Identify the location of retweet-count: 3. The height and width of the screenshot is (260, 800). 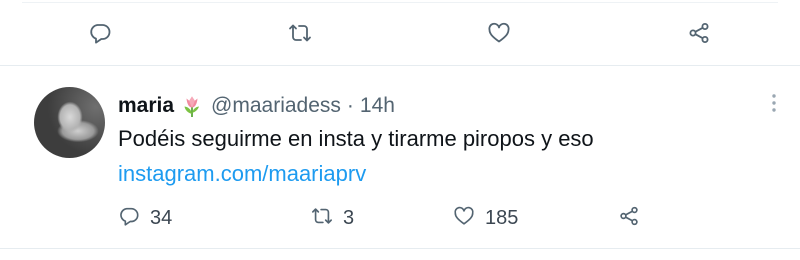
(349, 217).